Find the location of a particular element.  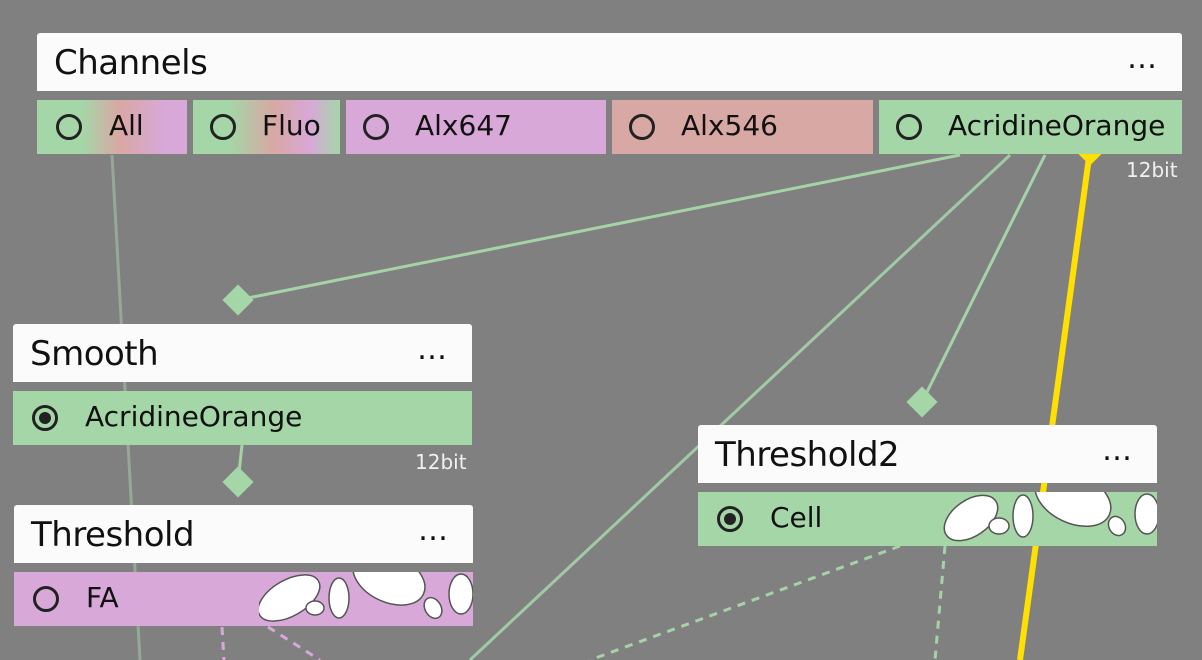

smooth-channel-row: AcridineOrange is located at coordinates (242, 418).